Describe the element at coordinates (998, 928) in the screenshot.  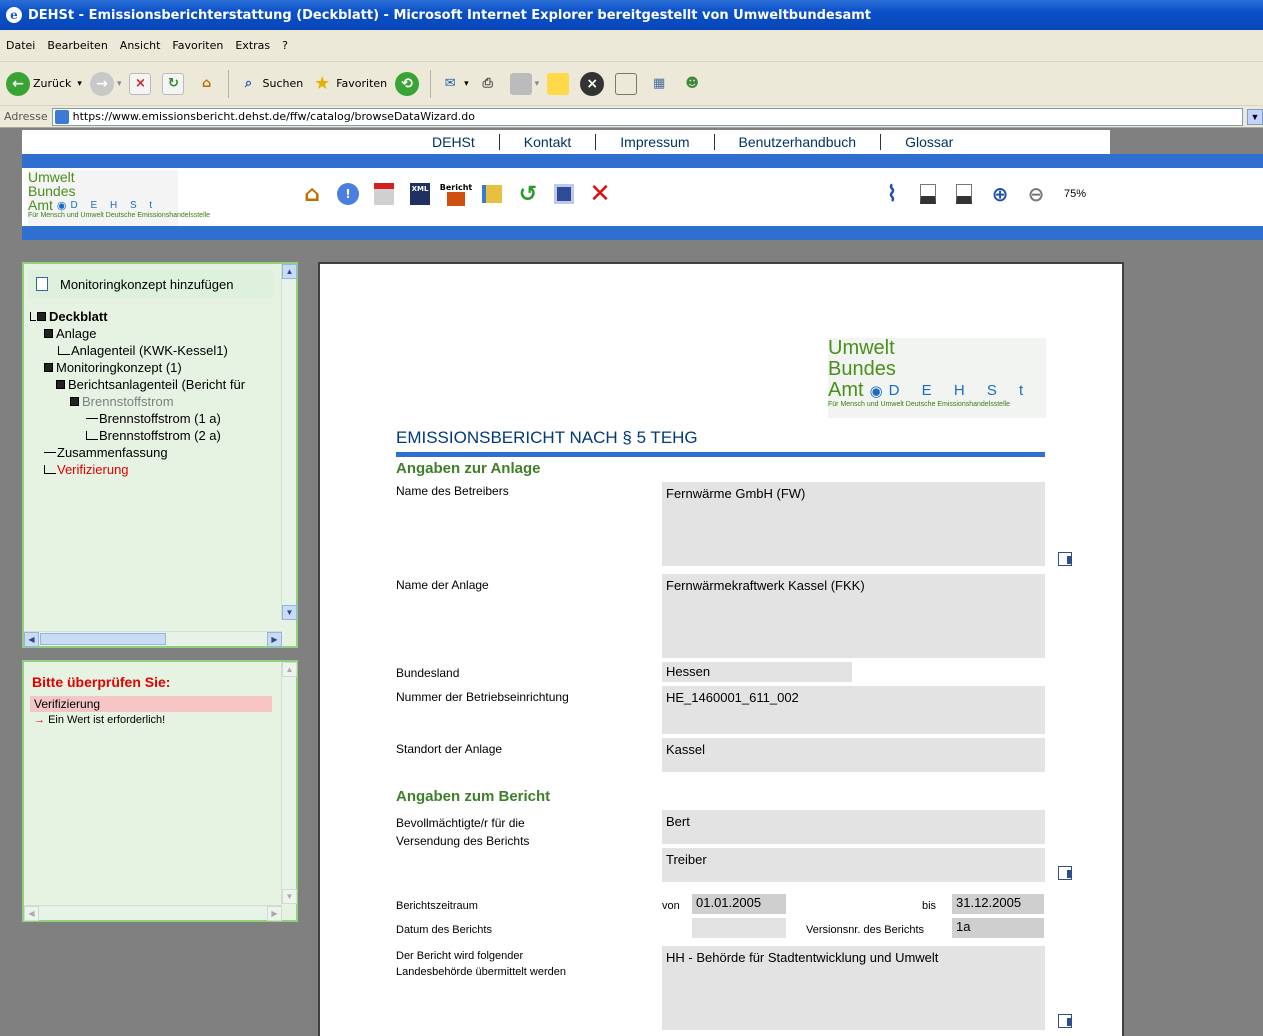
I see `version-field: 1a` at that location.